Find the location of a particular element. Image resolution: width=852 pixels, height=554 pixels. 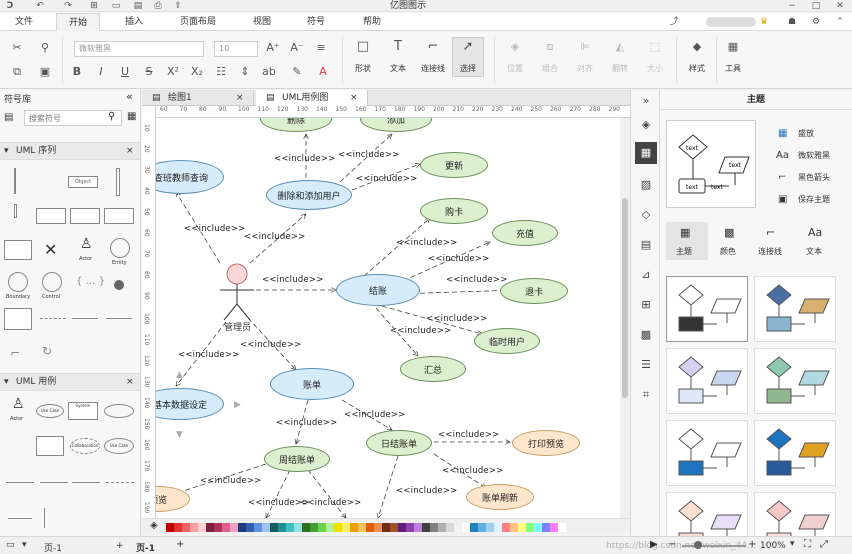

page-tab: 页-1 is located at coordinates (145, 547).